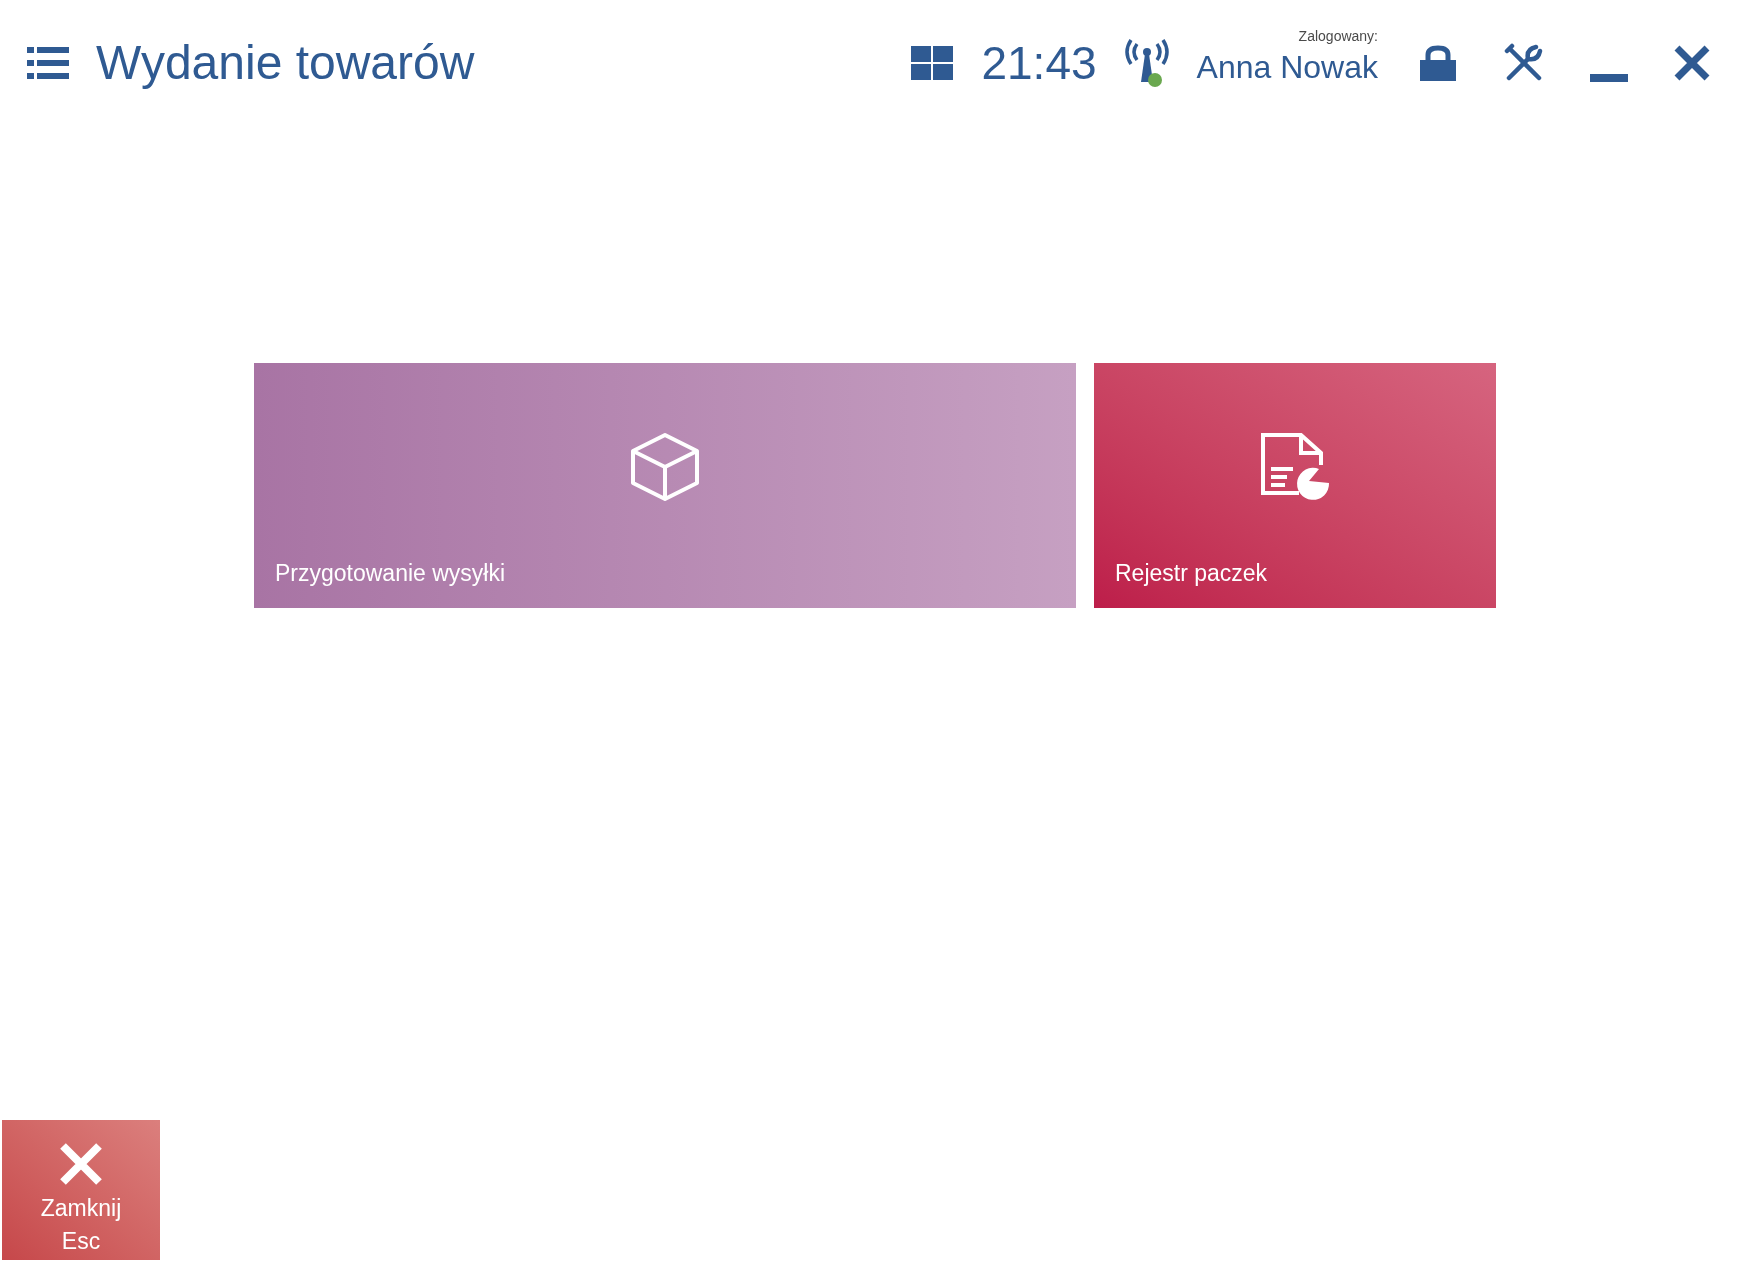  I want to click on tiles-view-icon, so click(932, 63).